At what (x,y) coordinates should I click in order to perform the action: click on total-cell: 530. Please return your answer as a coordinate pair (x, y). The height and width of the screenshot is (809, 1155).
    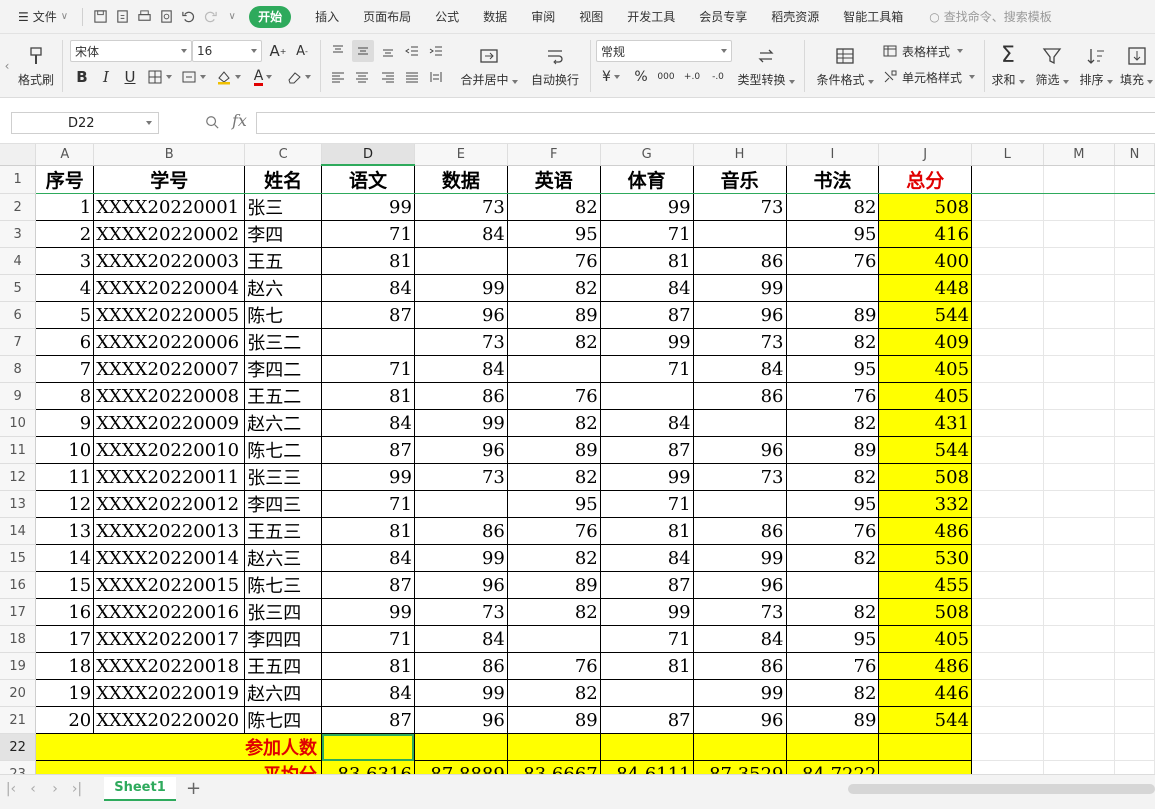
    Looking at the image, I should click on (925, 558).